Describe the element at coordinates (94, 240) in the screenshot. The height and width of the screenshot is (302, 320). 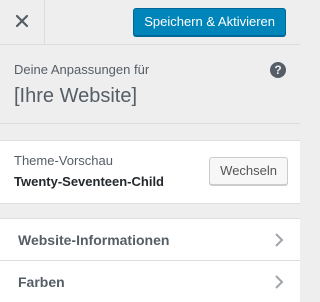
I see `nav-item-label: Website-Informationen` at that location.